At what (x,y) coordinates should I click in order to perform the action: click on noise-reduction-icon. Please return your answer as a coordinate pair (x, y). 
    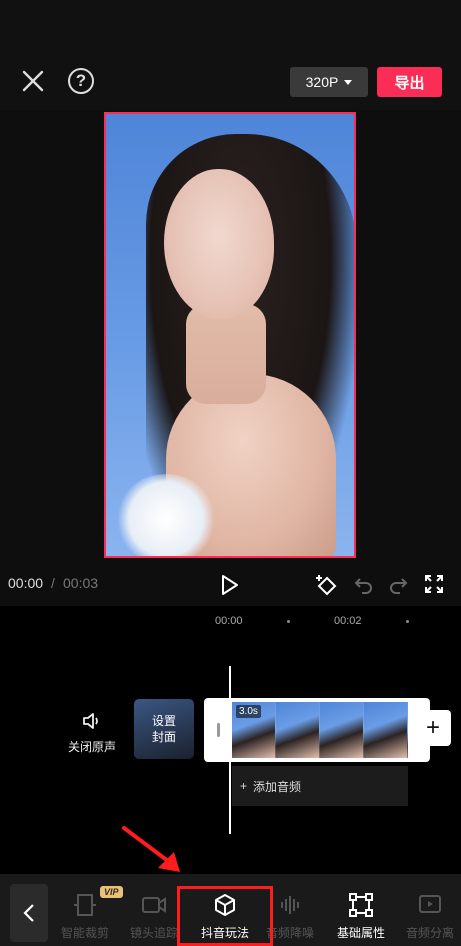
    Looking at the image, I should click on (290, 905).